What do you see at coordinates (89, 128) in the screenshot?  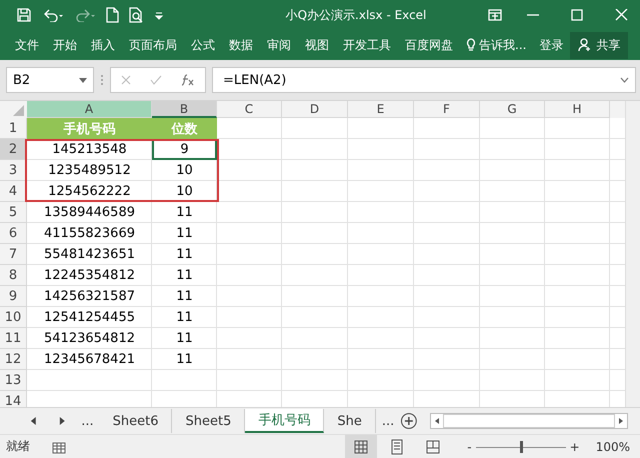 I see `column-title: 手机号码` at bounding box center [89, 128].